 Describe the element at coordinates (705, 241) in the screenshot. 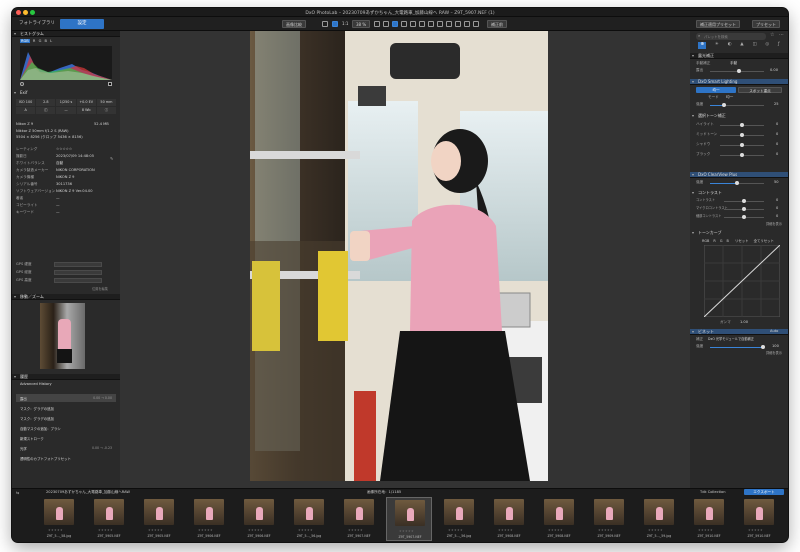

I see `curve-tab-rgb: RGB` at that location.